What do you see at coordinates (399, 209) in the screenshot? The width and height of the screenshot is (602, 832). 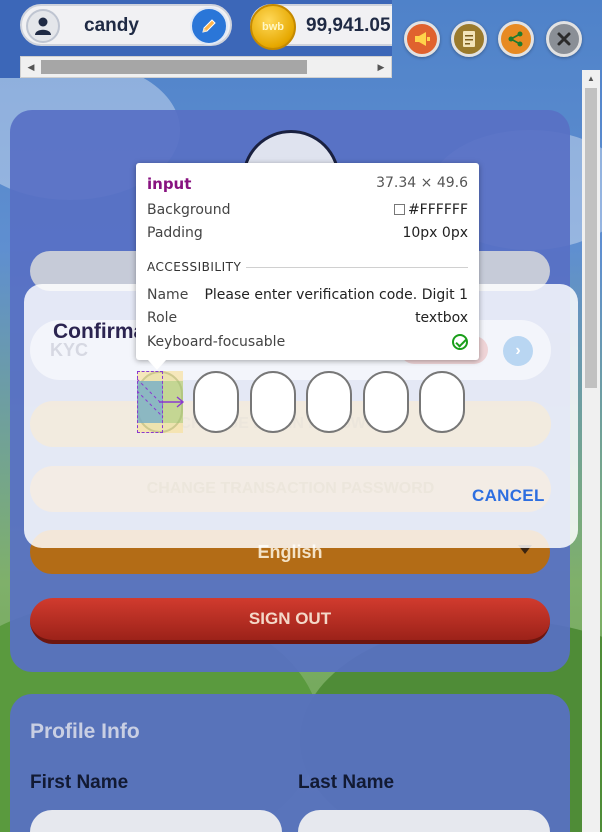 I see `color-swatch-icon` at bounding box center [399, 209].